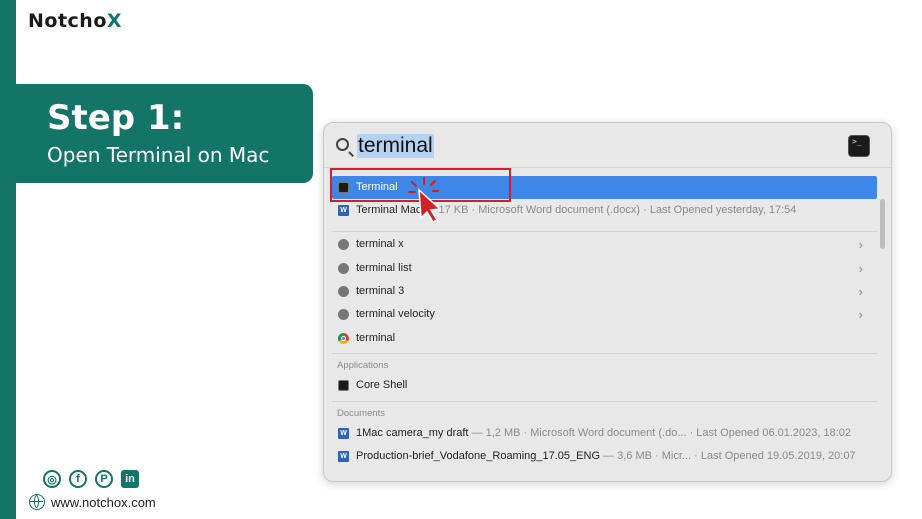 This screenshot has height=519, width=922. Describe the element at coordinates (158, 155) in the screenshot. I see `step-subtitle: Open Terminal on Mac` at that location.